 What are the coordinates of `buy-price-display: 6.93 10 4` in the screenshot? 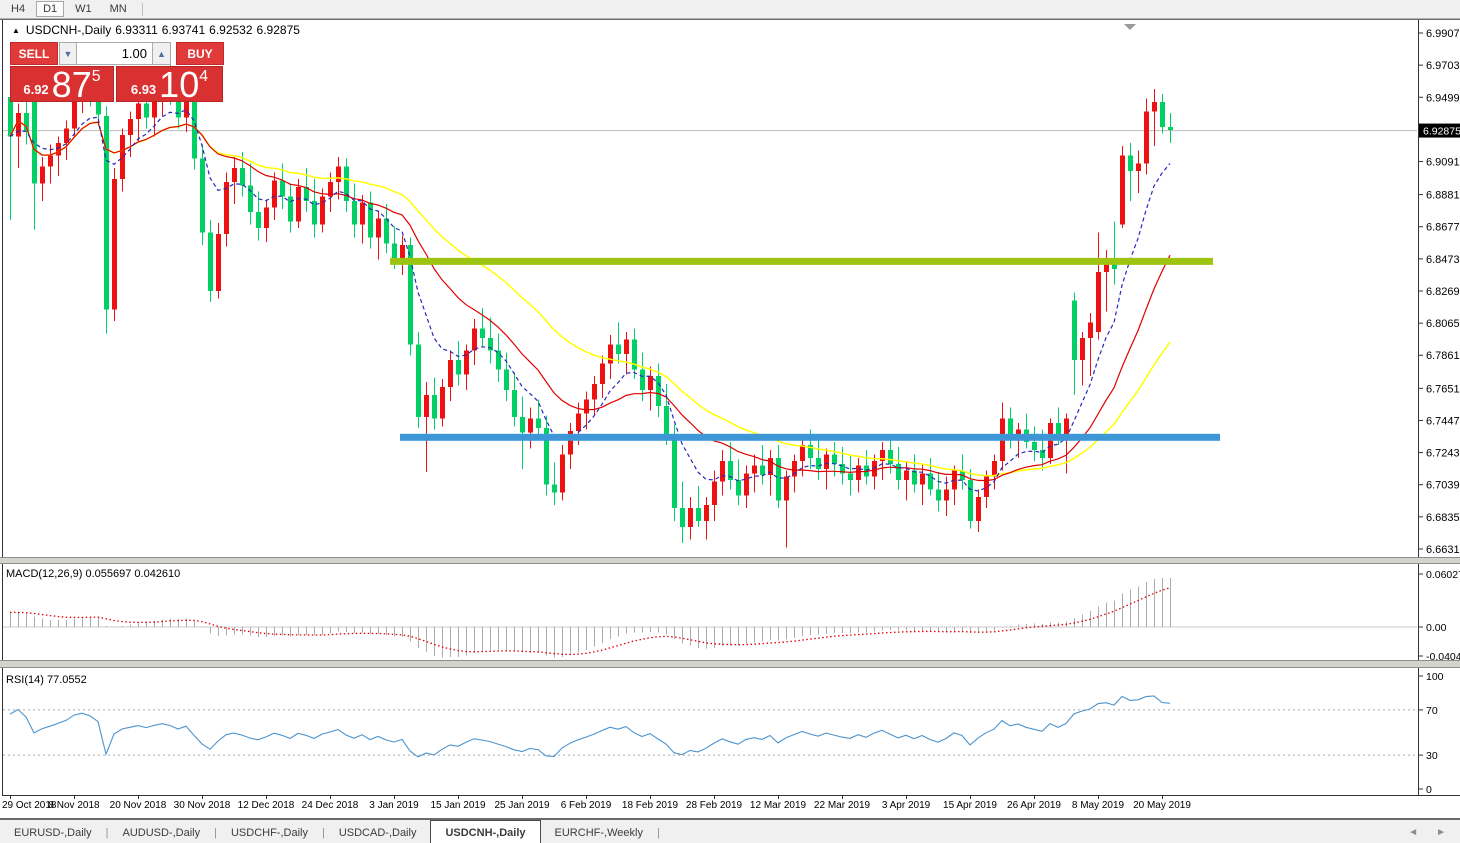 It's located at (169, 84).